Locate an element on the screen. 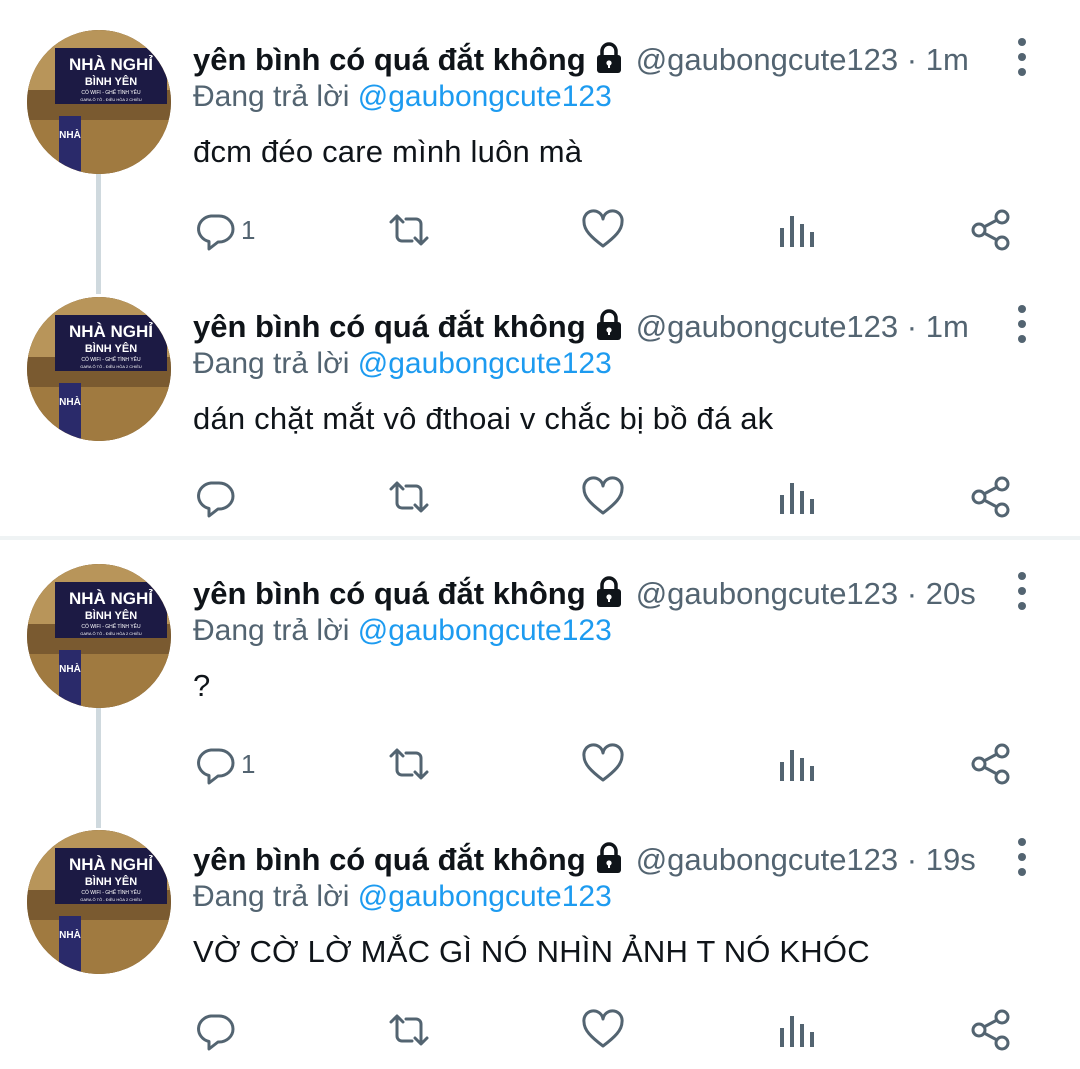 This screenshot has height=1069, width=1080. tweet-actions: 1 is located at coordinates (540, 230).